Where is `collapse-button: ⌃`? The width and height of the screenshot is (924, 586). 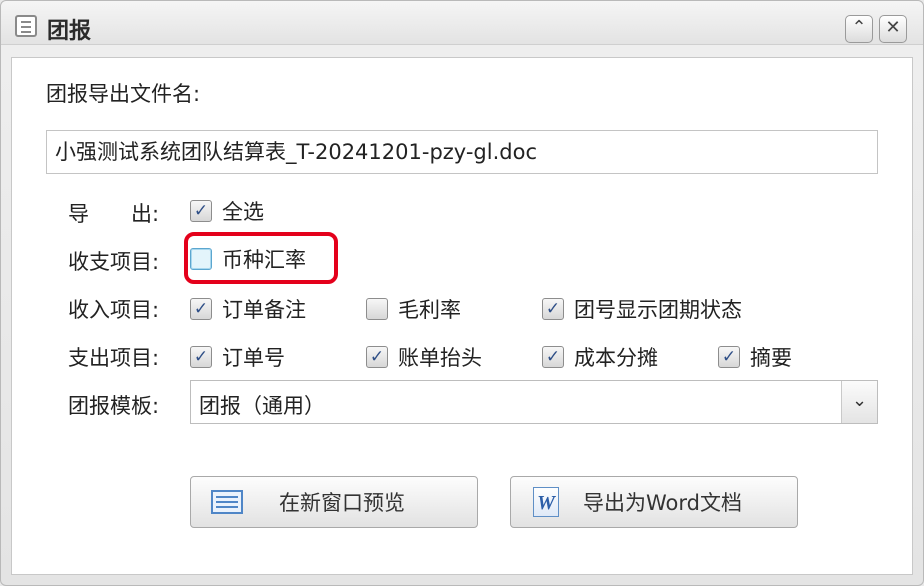
collapse-button: ⌃ is located at coordinates (859, 29).